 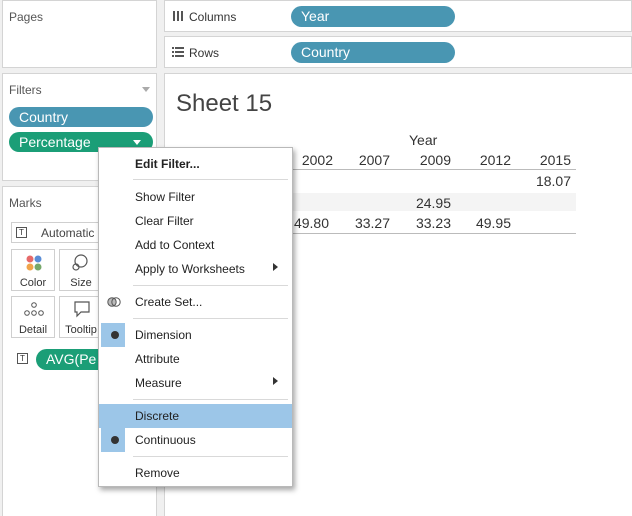 I want to click on tooltip-icon, so click(x=82, y=309).